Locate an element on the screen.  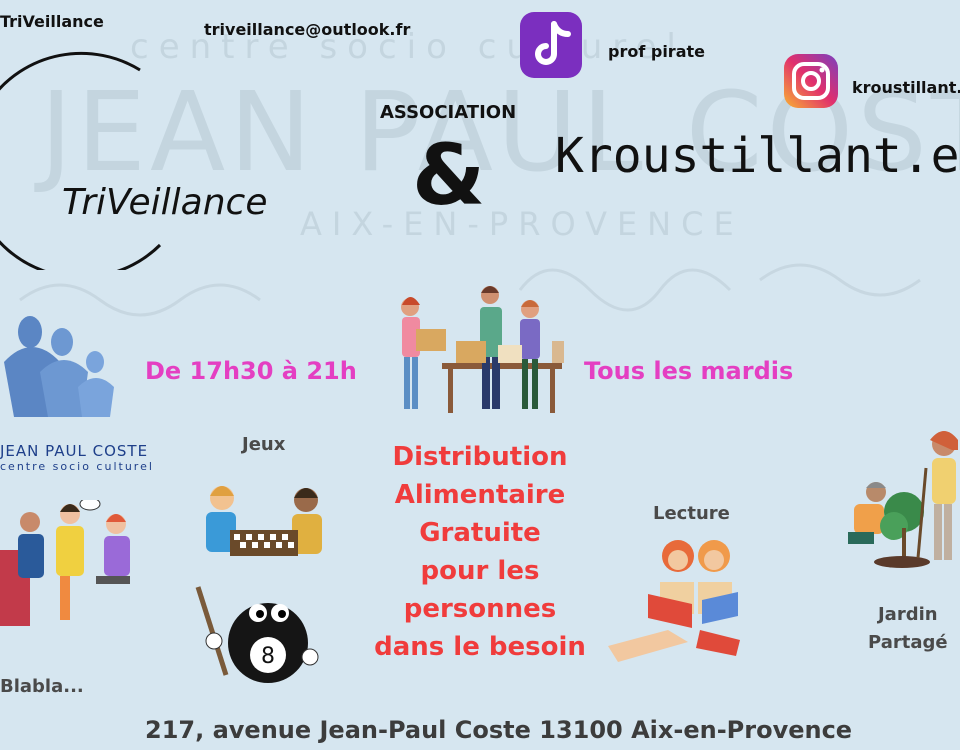
centre-logo-name: JEAN PAUL COSTE is located at coordinates (74, 451).